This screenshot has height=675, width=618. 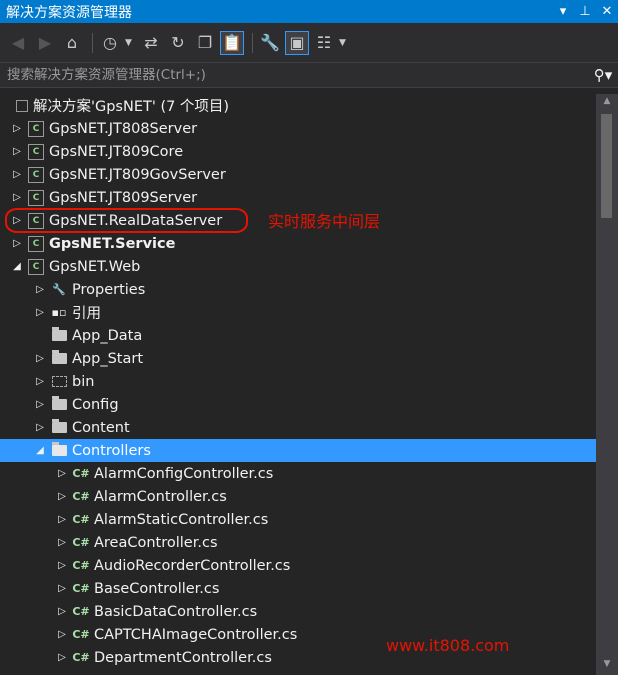 What do you see at coordinates (298, 588) in the screenshot?
I see `tree-item-file: ▷ C# BaseController.cs` at bounding box center [298, 588].